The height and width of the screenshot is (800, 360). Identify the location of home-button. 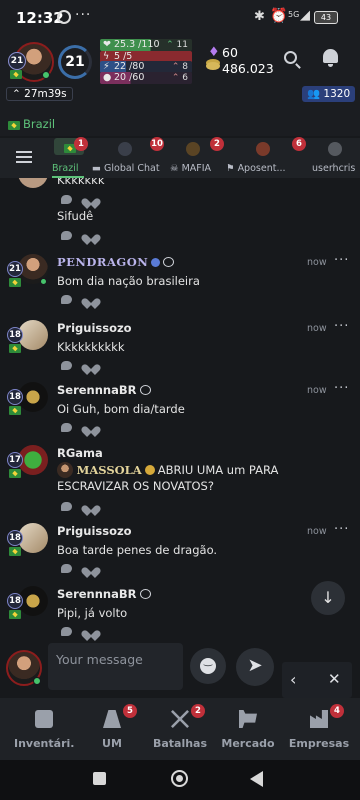
(179, 778).